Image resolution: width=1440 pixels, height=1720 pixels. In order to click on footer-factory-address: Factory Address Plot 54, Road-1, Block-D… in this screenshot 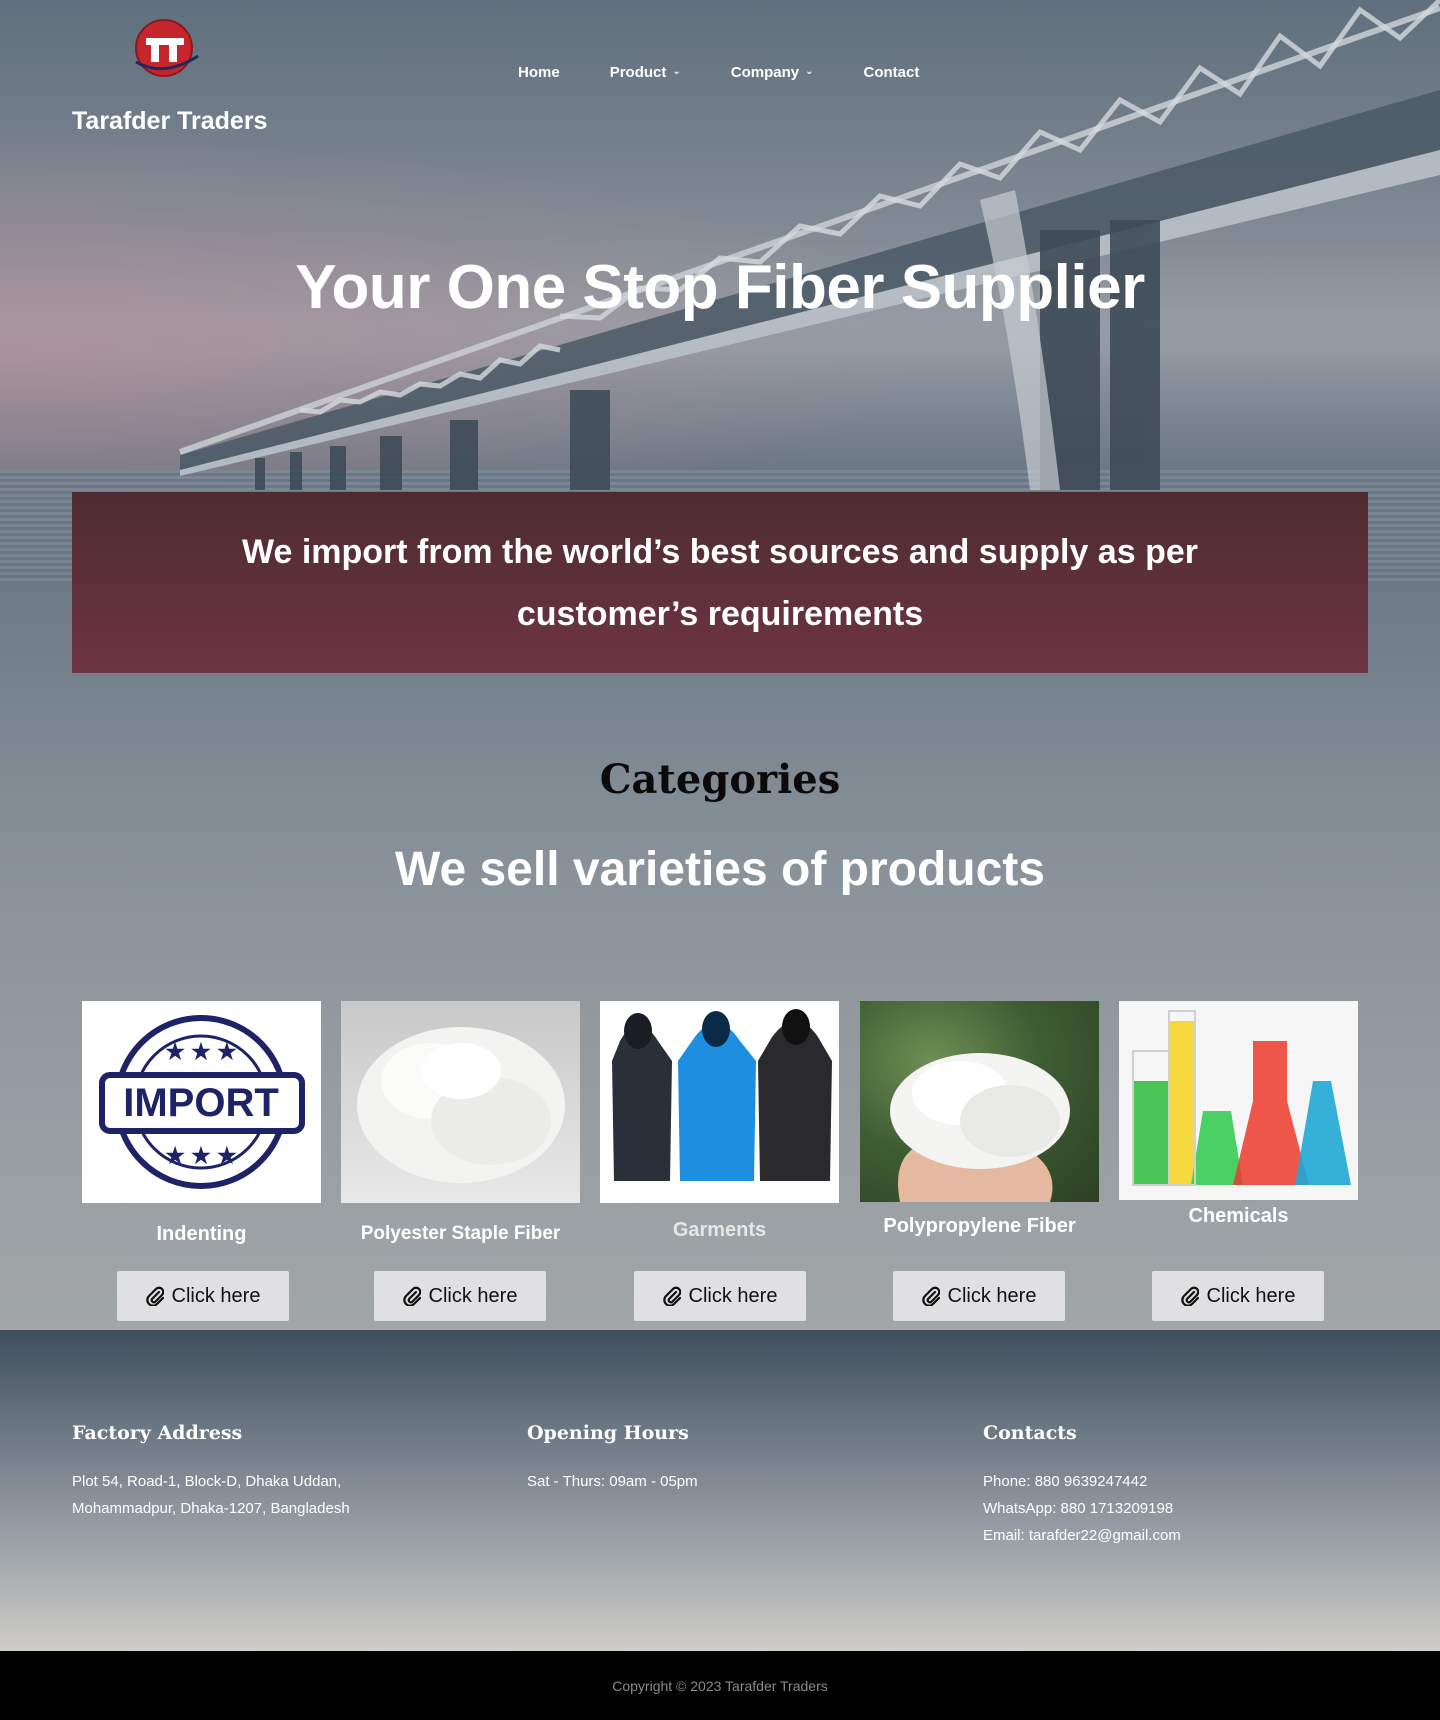, I will do `click(211, 1472)`.